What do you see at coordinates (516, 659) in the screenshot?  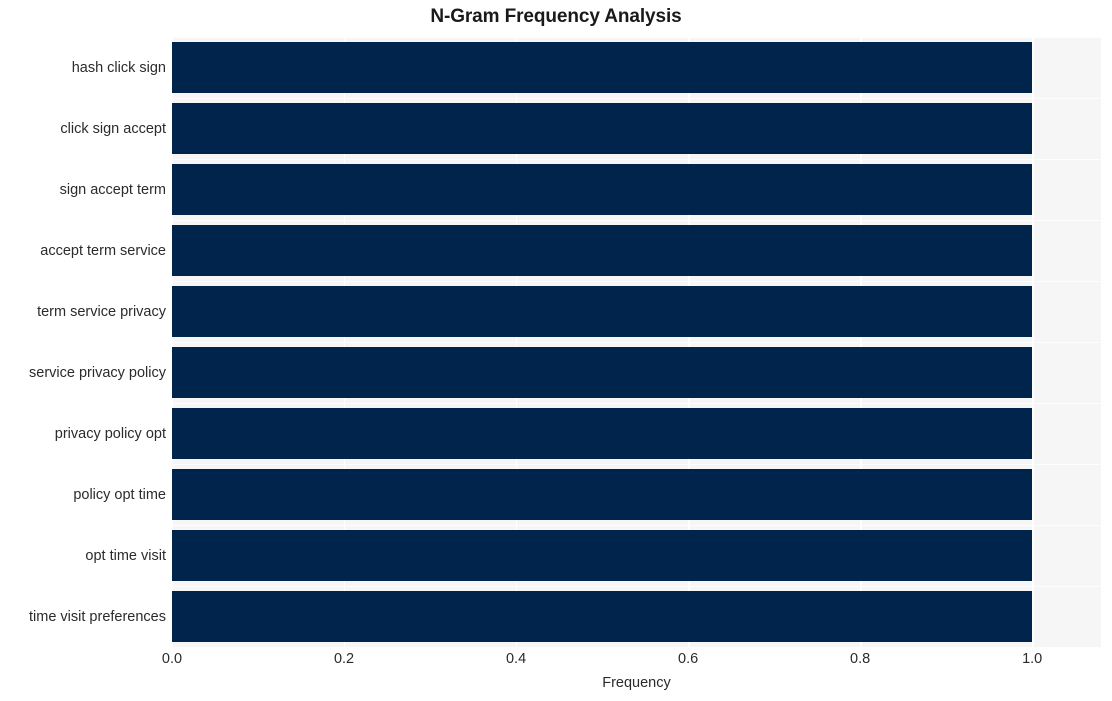 I see `x-axis-tick-label: 0.4` at bounding box center [516, 659].